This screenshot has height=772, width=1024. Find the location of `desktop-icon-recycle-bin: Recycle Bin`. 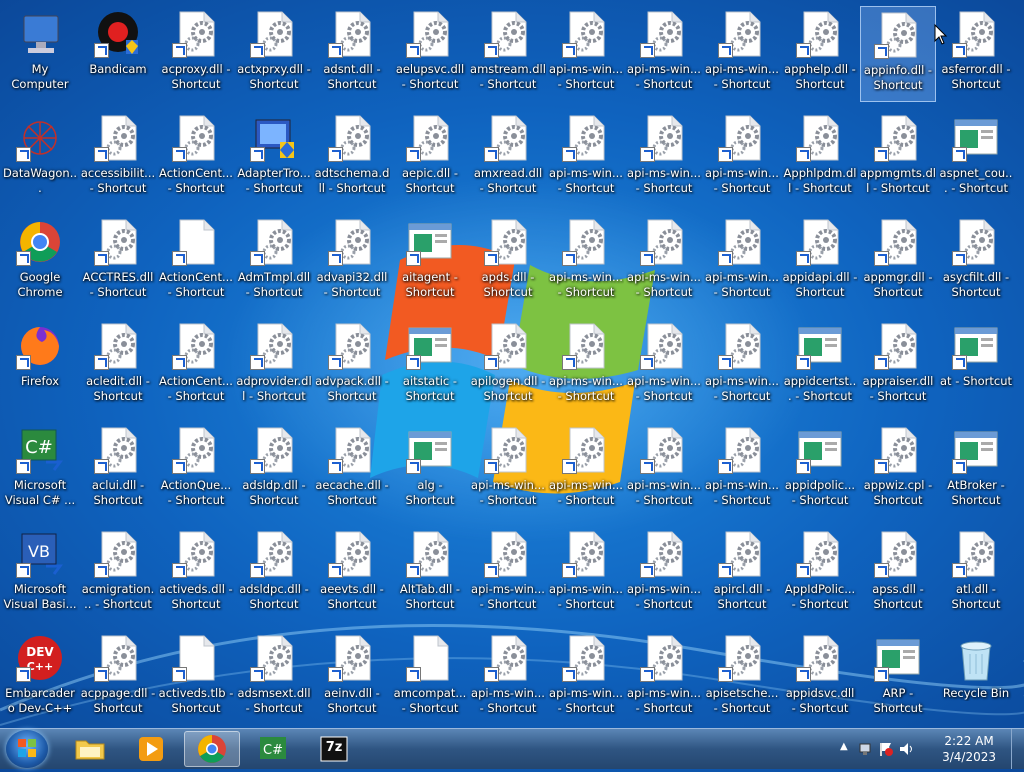

desktop-icon-recycle-bin: Recycle Bin is located at coordinates (976, 678).